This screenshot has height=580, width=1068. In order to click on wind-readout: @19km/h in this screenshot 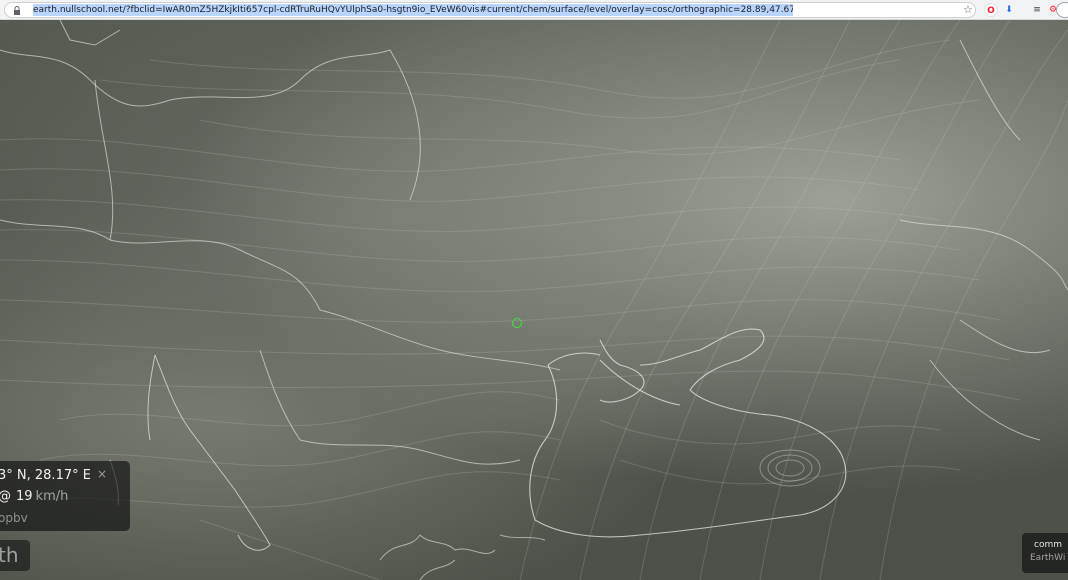, I will do `click(34, 496)`.